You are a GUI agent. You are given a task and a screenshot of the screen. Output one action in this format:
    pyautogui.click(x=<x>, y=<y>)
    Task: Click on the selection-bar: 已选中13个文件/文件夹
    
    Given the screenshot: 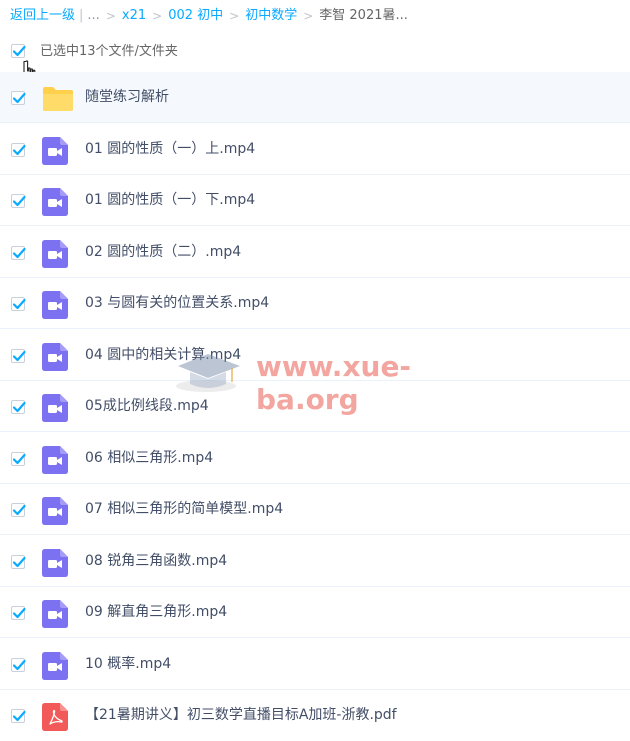 What is the action you would take?
    pyautogui.click(x=315, y=52)
    